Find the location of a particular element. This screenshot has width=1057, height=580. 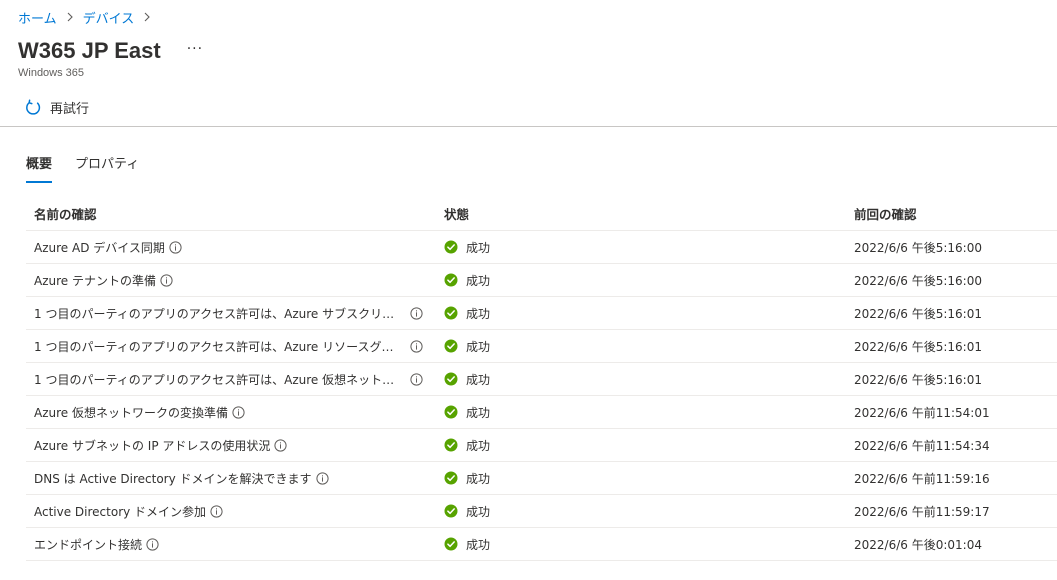

retry-button: 再試行 is located at coordinates (56, 107).